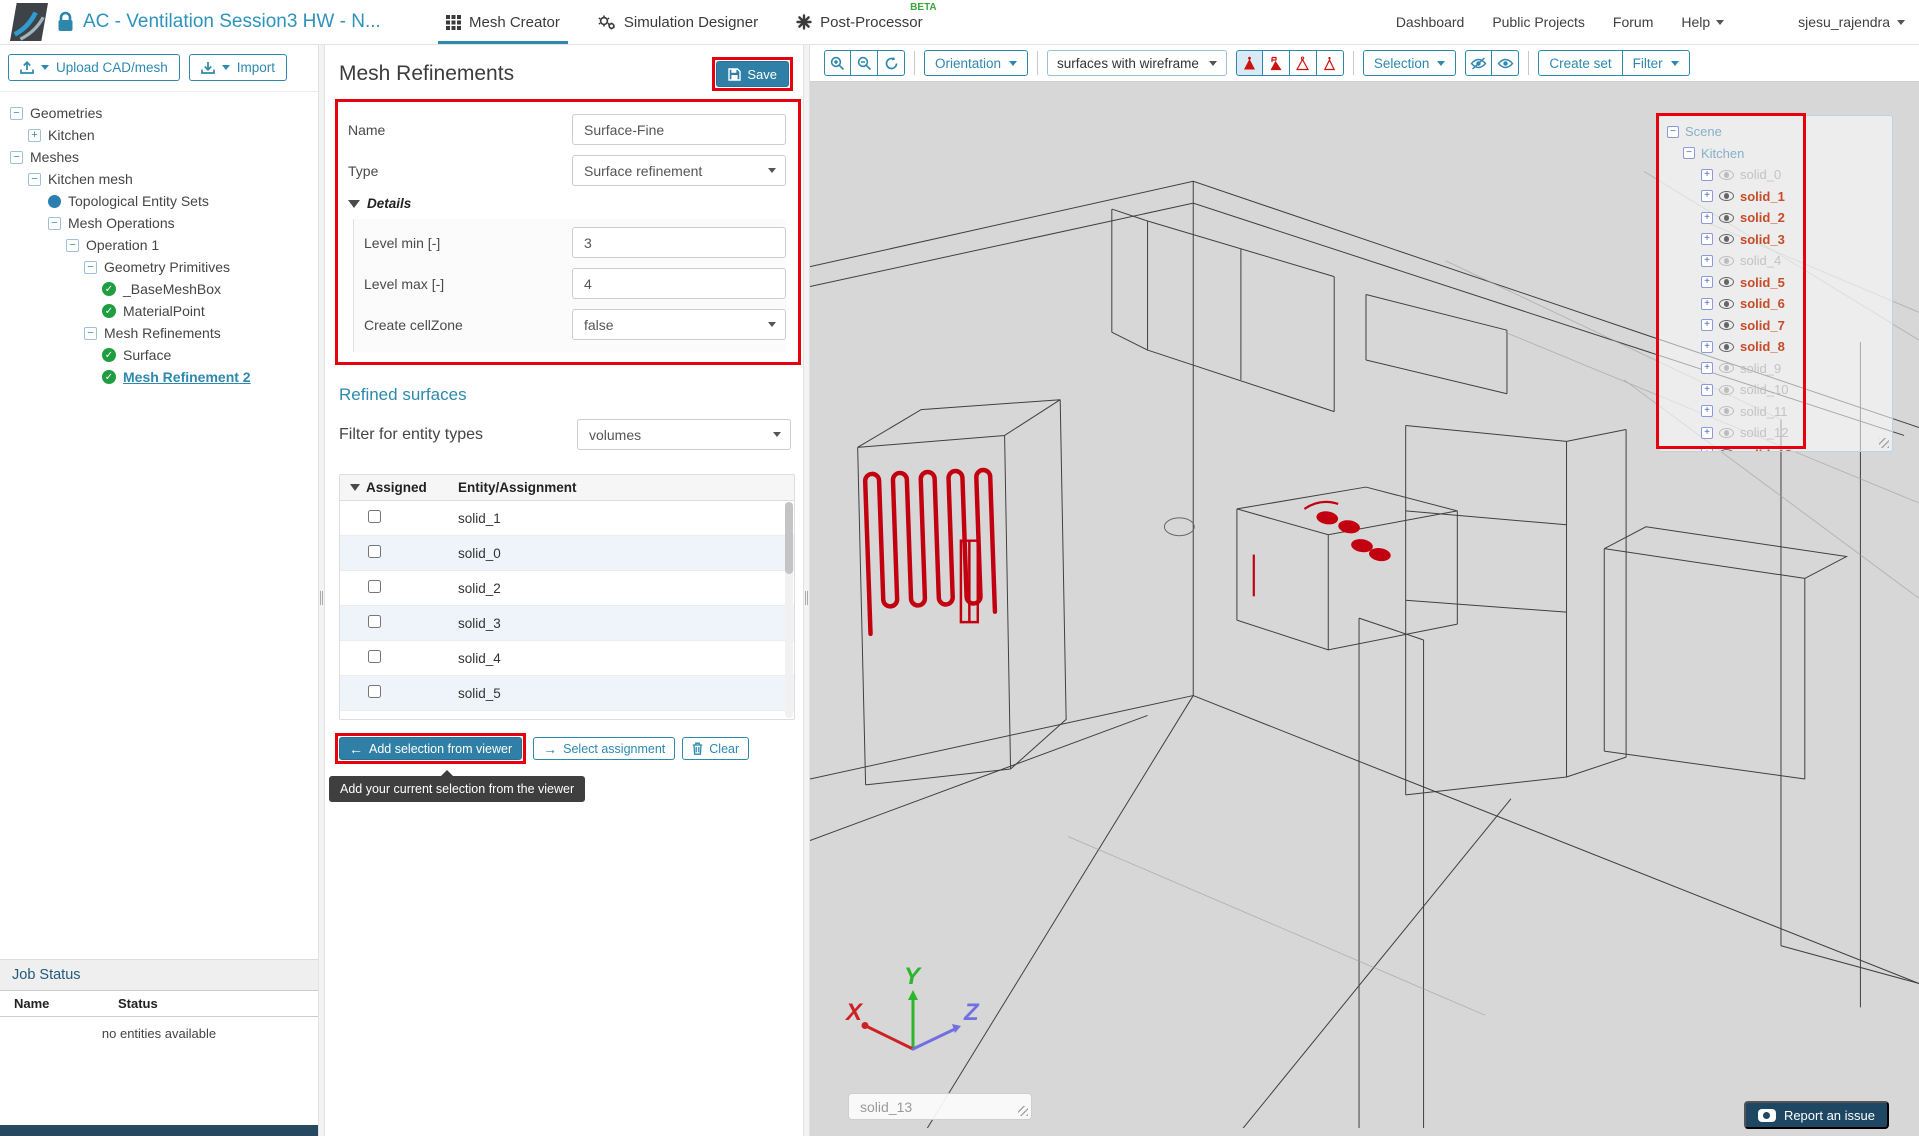  Describe the element at coordinates (170, 179) in the screenshot. I see `tree-item-kitchen-mesh: Kitchen mesh` at that location.